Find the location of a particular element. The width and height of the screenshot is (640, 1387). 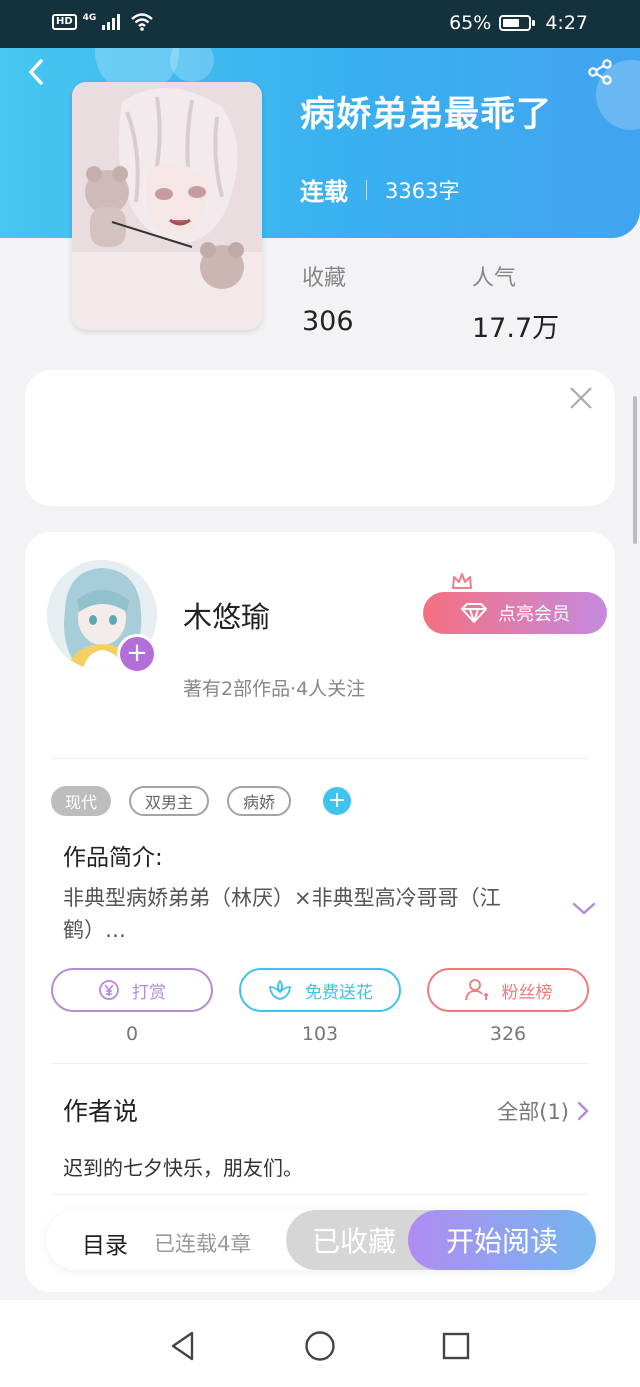

author-name: 木悠瑜 is located at coordinates (226, 615).